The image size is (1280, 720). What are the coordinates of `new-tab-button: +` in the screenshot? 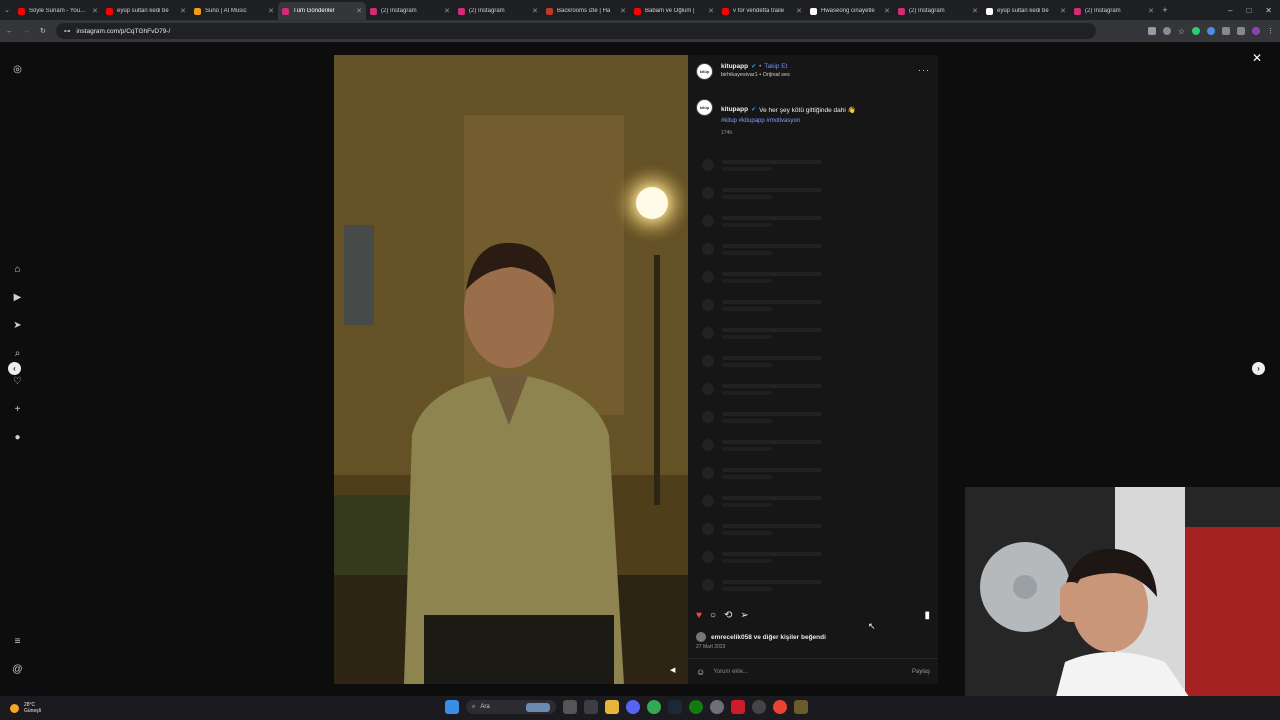 It's located at (1165, 10).